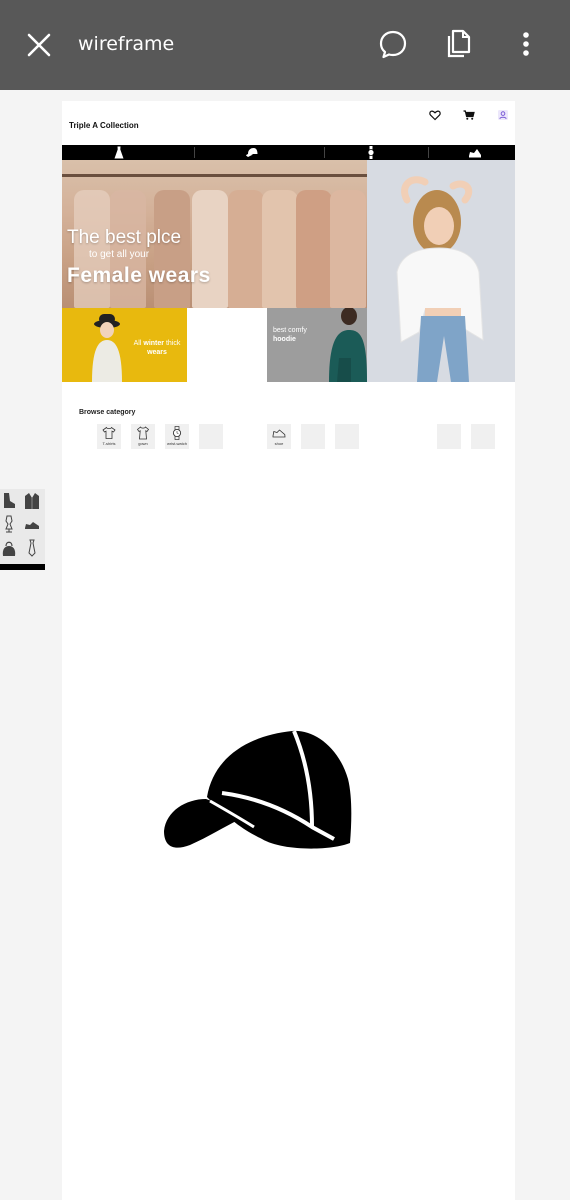 This screenshot has height=1200, width=570. What do you see at coordinates (124, 345) in the screenshot?
I see `winter-promo-tile: All winter thick wears` at bounding box center [124, 345].